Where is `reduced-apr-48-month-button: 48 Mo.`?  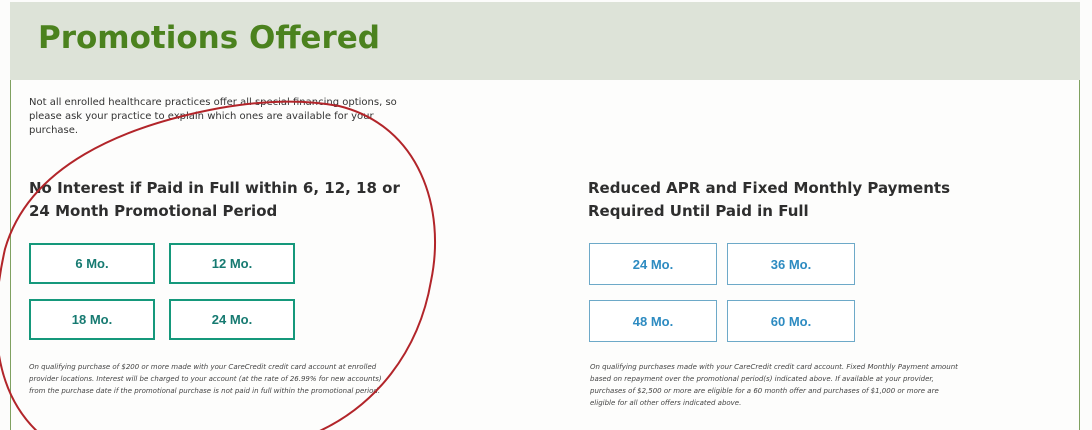
reduced-apr-48-month-button: 48 Mo. is located at coordinates (653, 321).